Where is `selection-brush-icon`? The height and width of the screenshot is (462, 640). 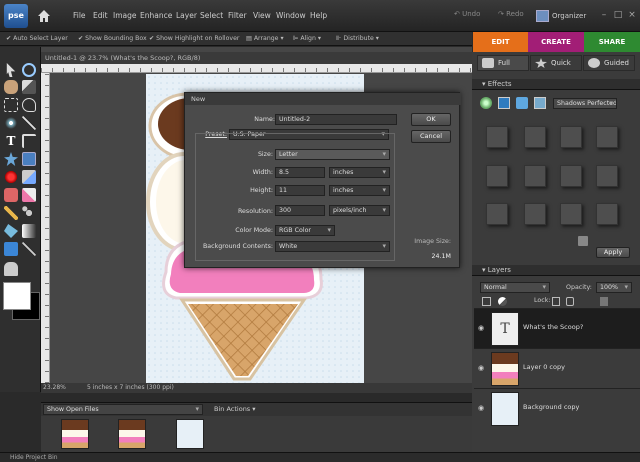
selection-brush-icon is located at coordinates (29, 123).